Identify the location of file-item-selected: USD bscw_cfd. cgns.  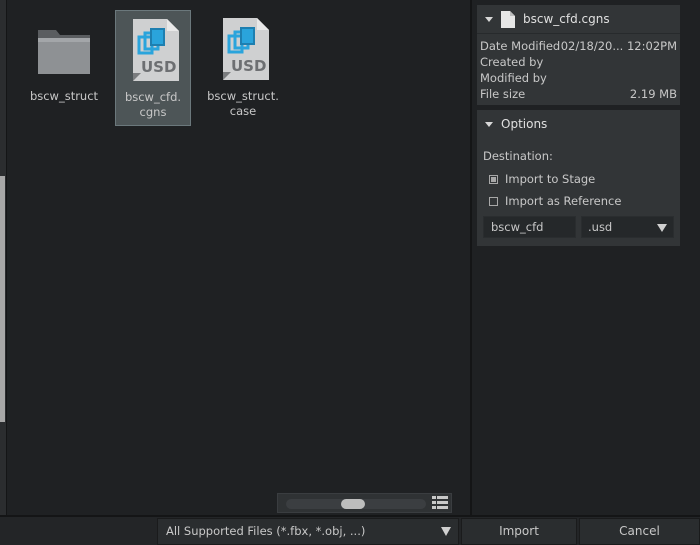
(153, 68).